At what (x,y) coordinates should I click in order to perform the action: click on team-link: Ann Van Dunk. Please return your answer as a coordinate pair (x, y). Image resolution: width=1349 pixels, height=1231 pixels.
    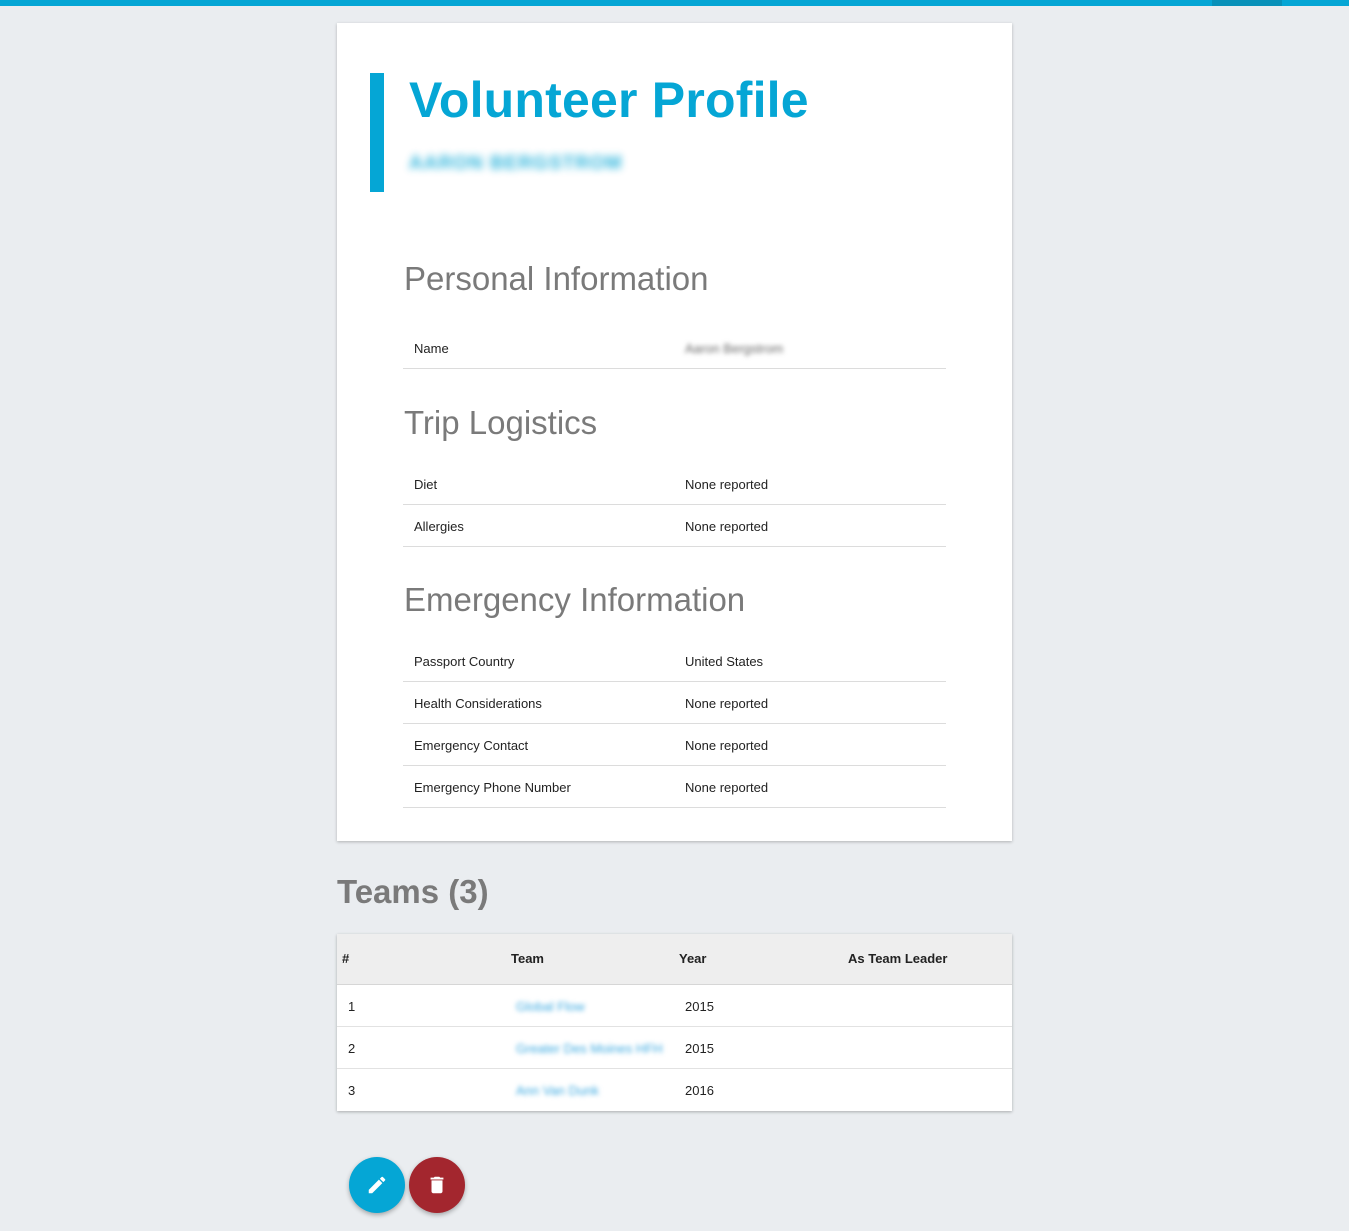
    Looking at the image, I should click on (557, 1090).